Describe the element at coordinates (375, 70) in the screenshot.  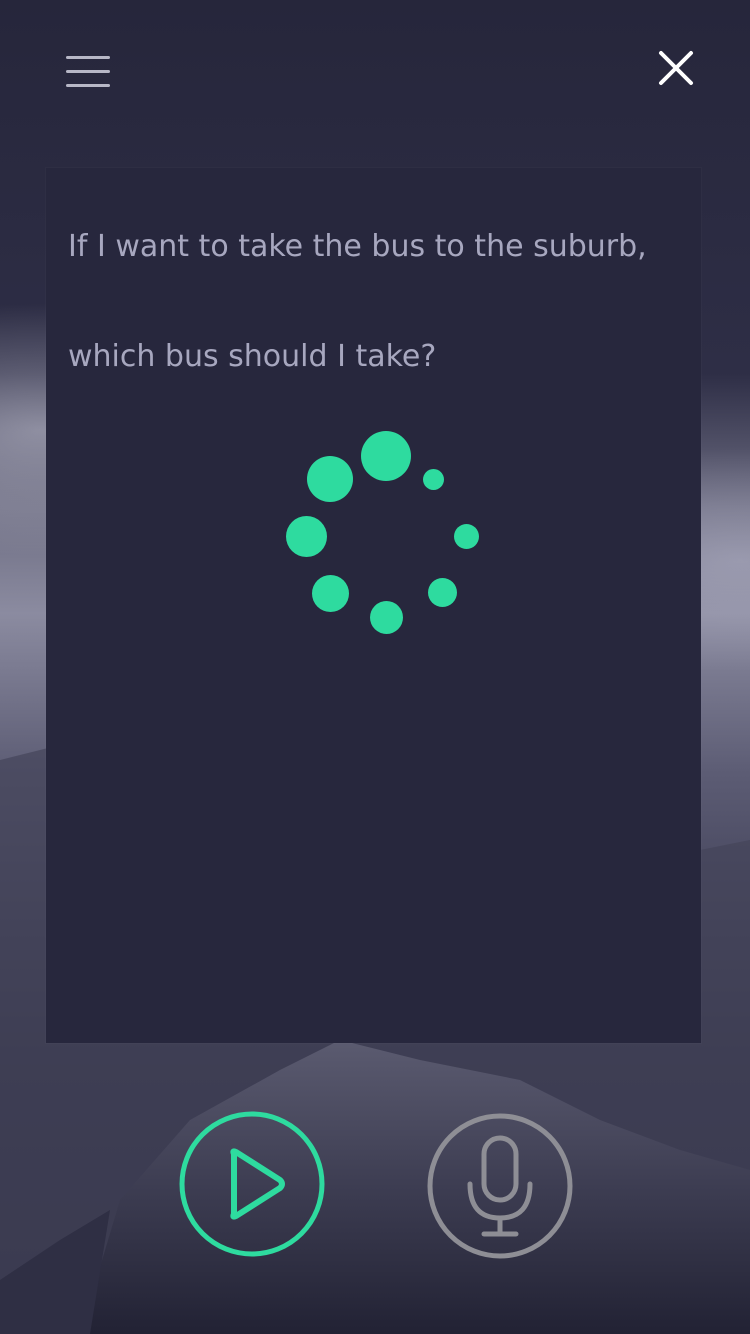
I see `top-bar` at that location.